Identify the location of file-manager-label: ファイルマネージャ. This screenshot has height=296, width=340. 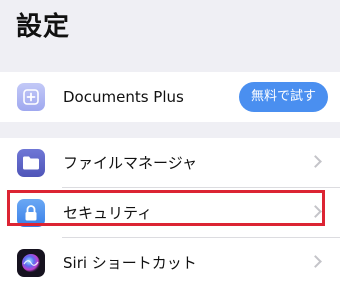
(130, 163).